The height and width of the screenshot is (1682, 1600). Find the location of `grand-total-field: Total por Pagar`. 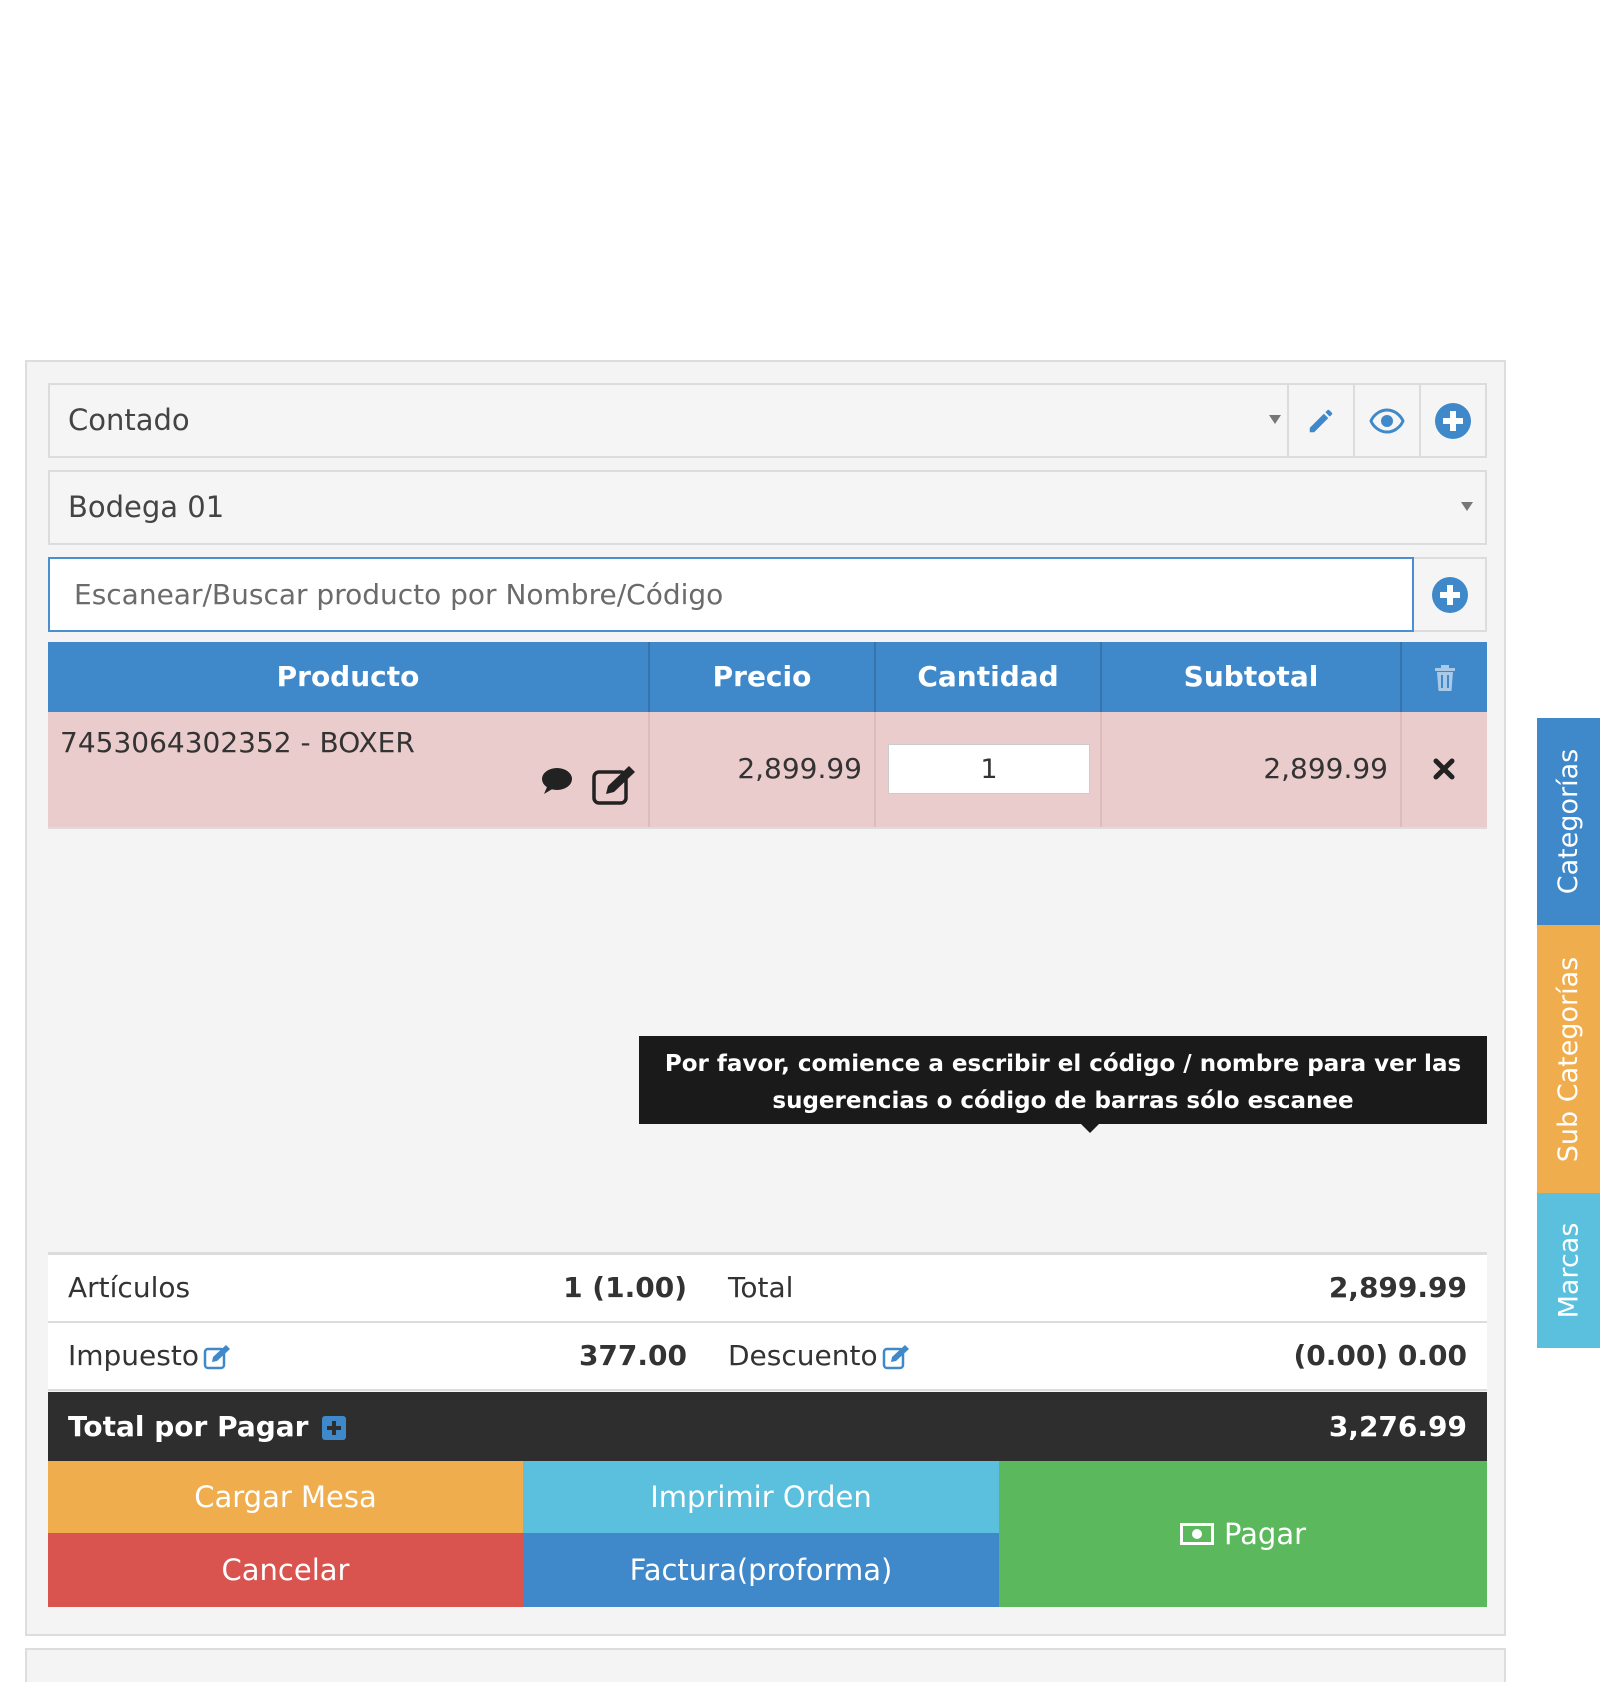

grand-total-field: Total por Pagar is located at coordinates (207, 1426).